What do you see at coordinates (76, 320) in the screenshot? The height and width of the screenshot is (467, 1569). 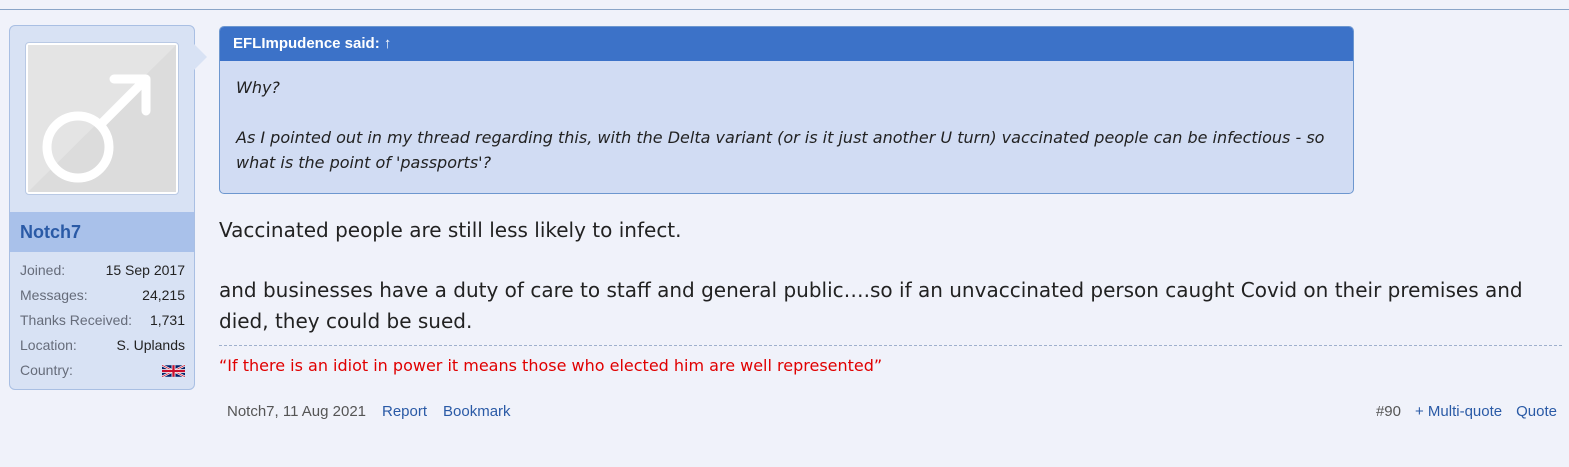 I see `stat-label: Thanks Received:` at bounding box center [76, 320].